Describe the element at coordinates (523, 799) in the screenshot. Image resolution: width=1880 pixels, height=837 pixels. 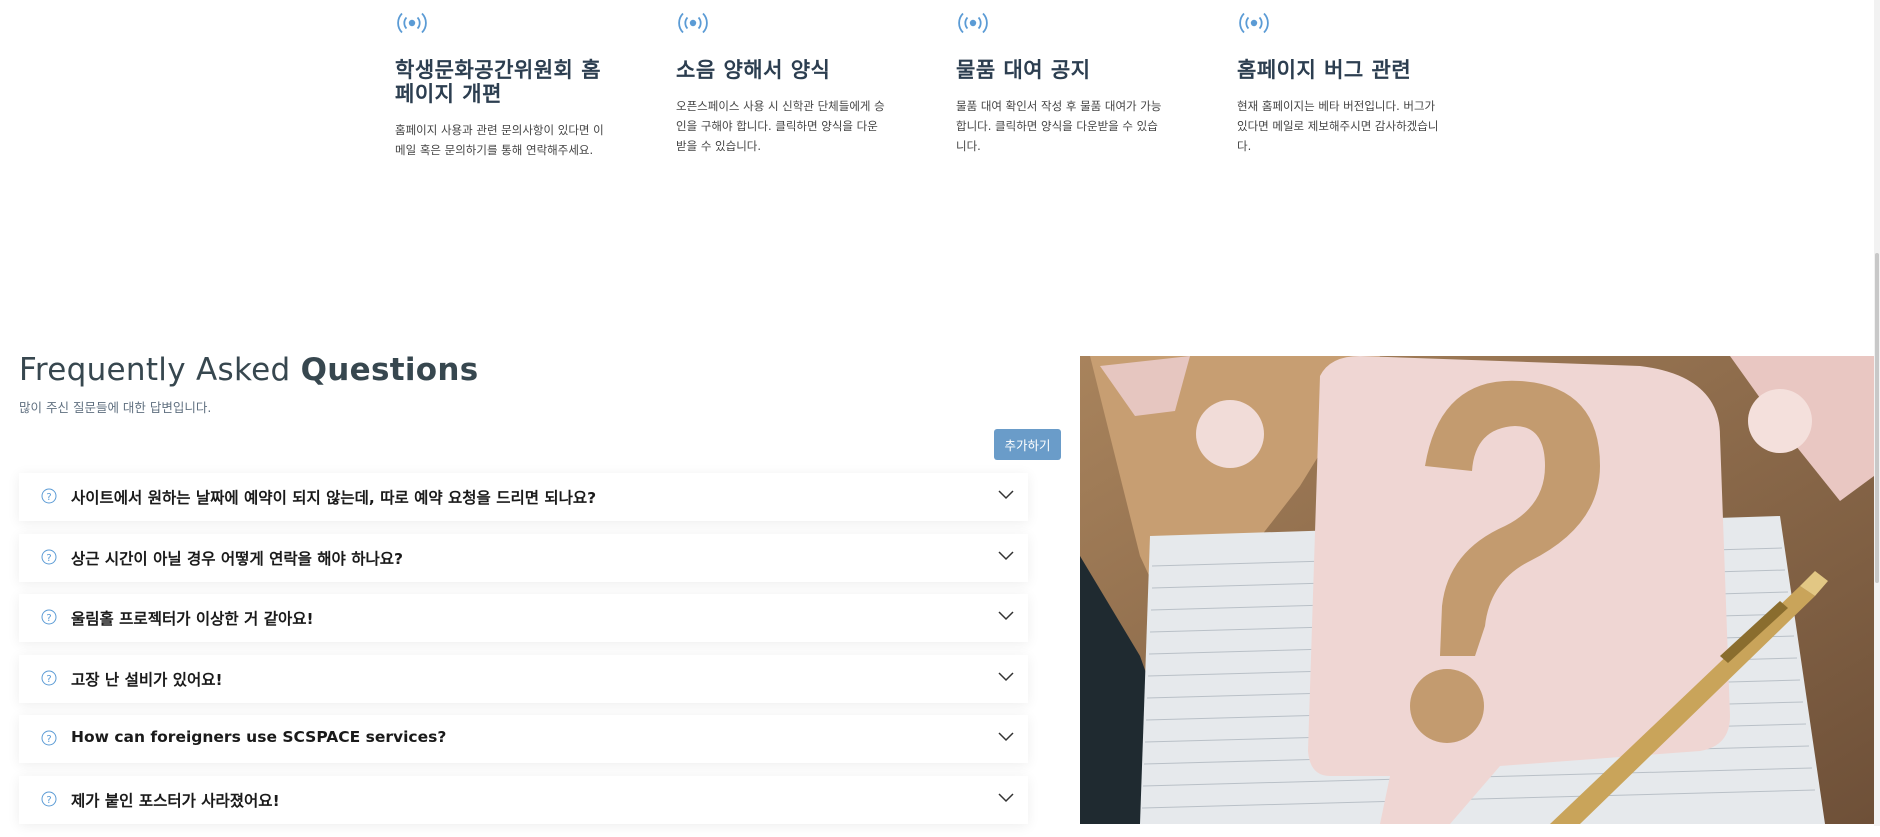
I see `faq-item: ? 제가 붙인 포스터가 사라졌어요!` at that location.